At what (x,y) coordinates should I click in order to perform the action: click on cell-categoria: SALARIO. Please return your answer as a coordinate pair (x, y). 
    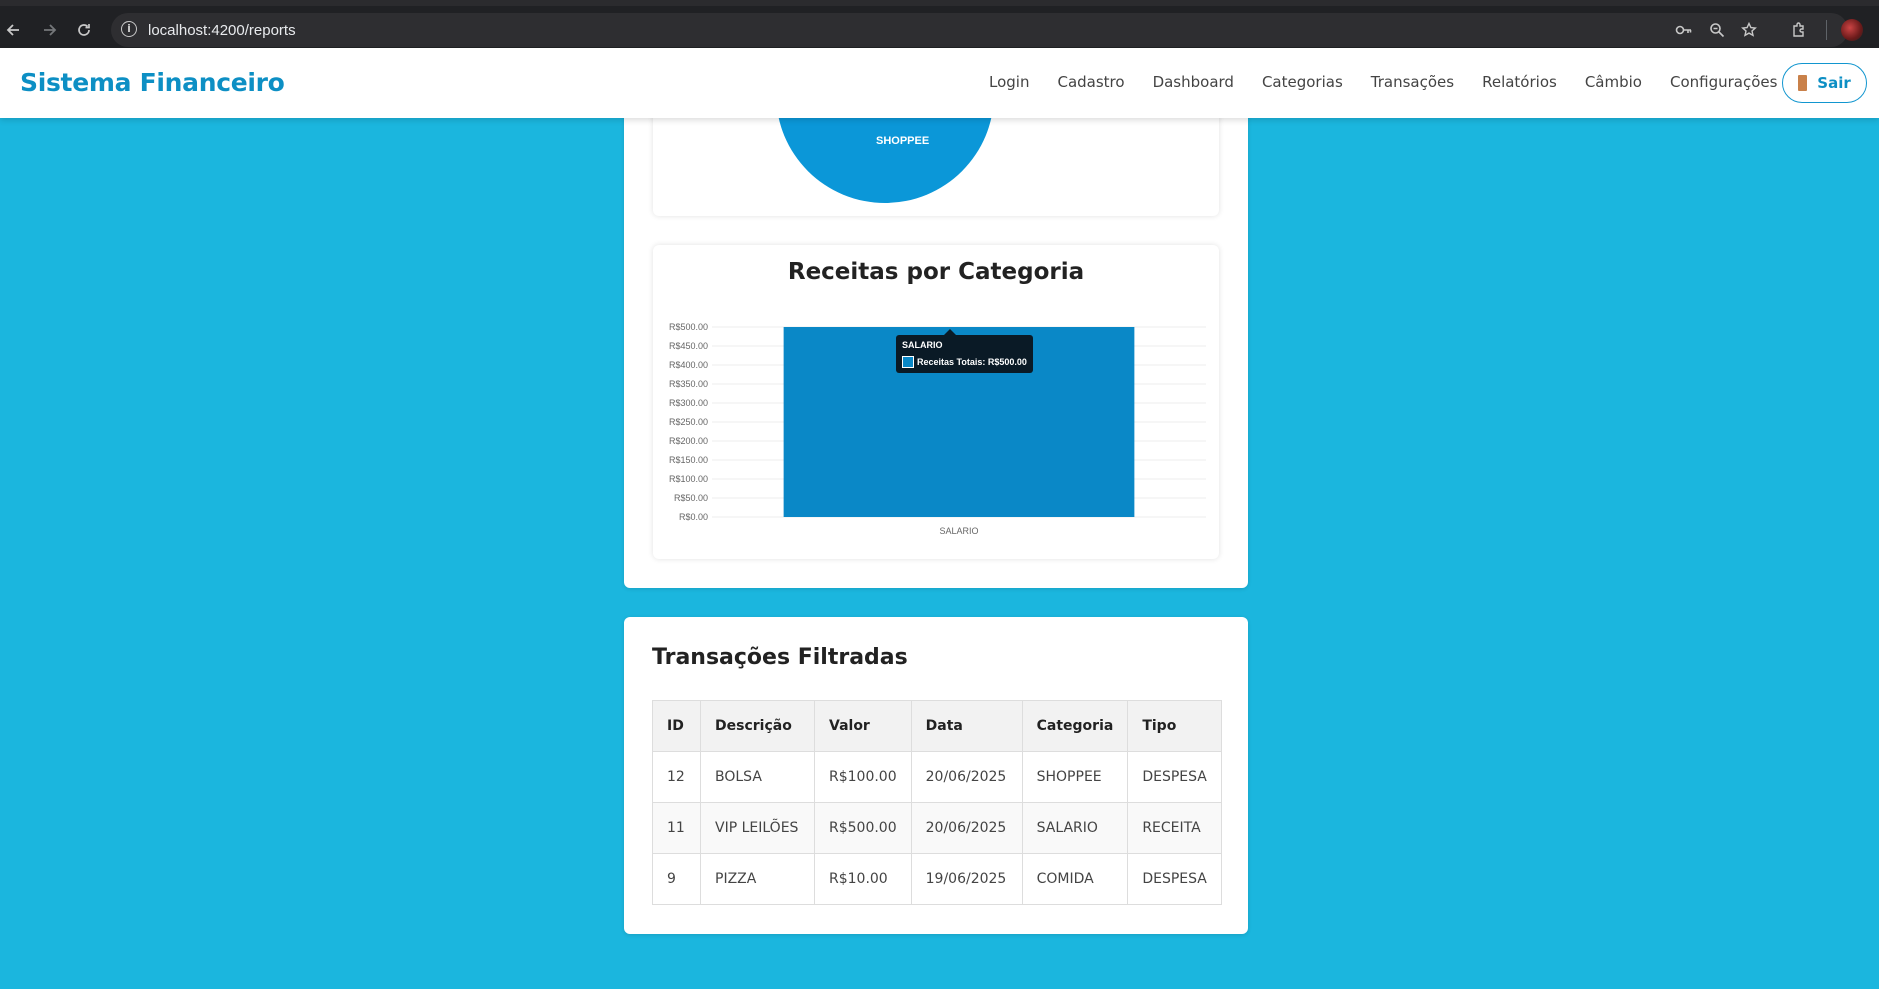
    Looking at the image, I should click on (1075, 828).